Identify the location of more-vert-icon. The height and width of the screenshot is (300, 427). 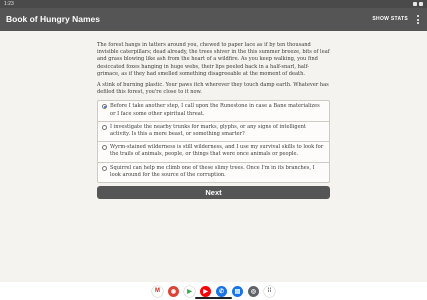
(418, 19).